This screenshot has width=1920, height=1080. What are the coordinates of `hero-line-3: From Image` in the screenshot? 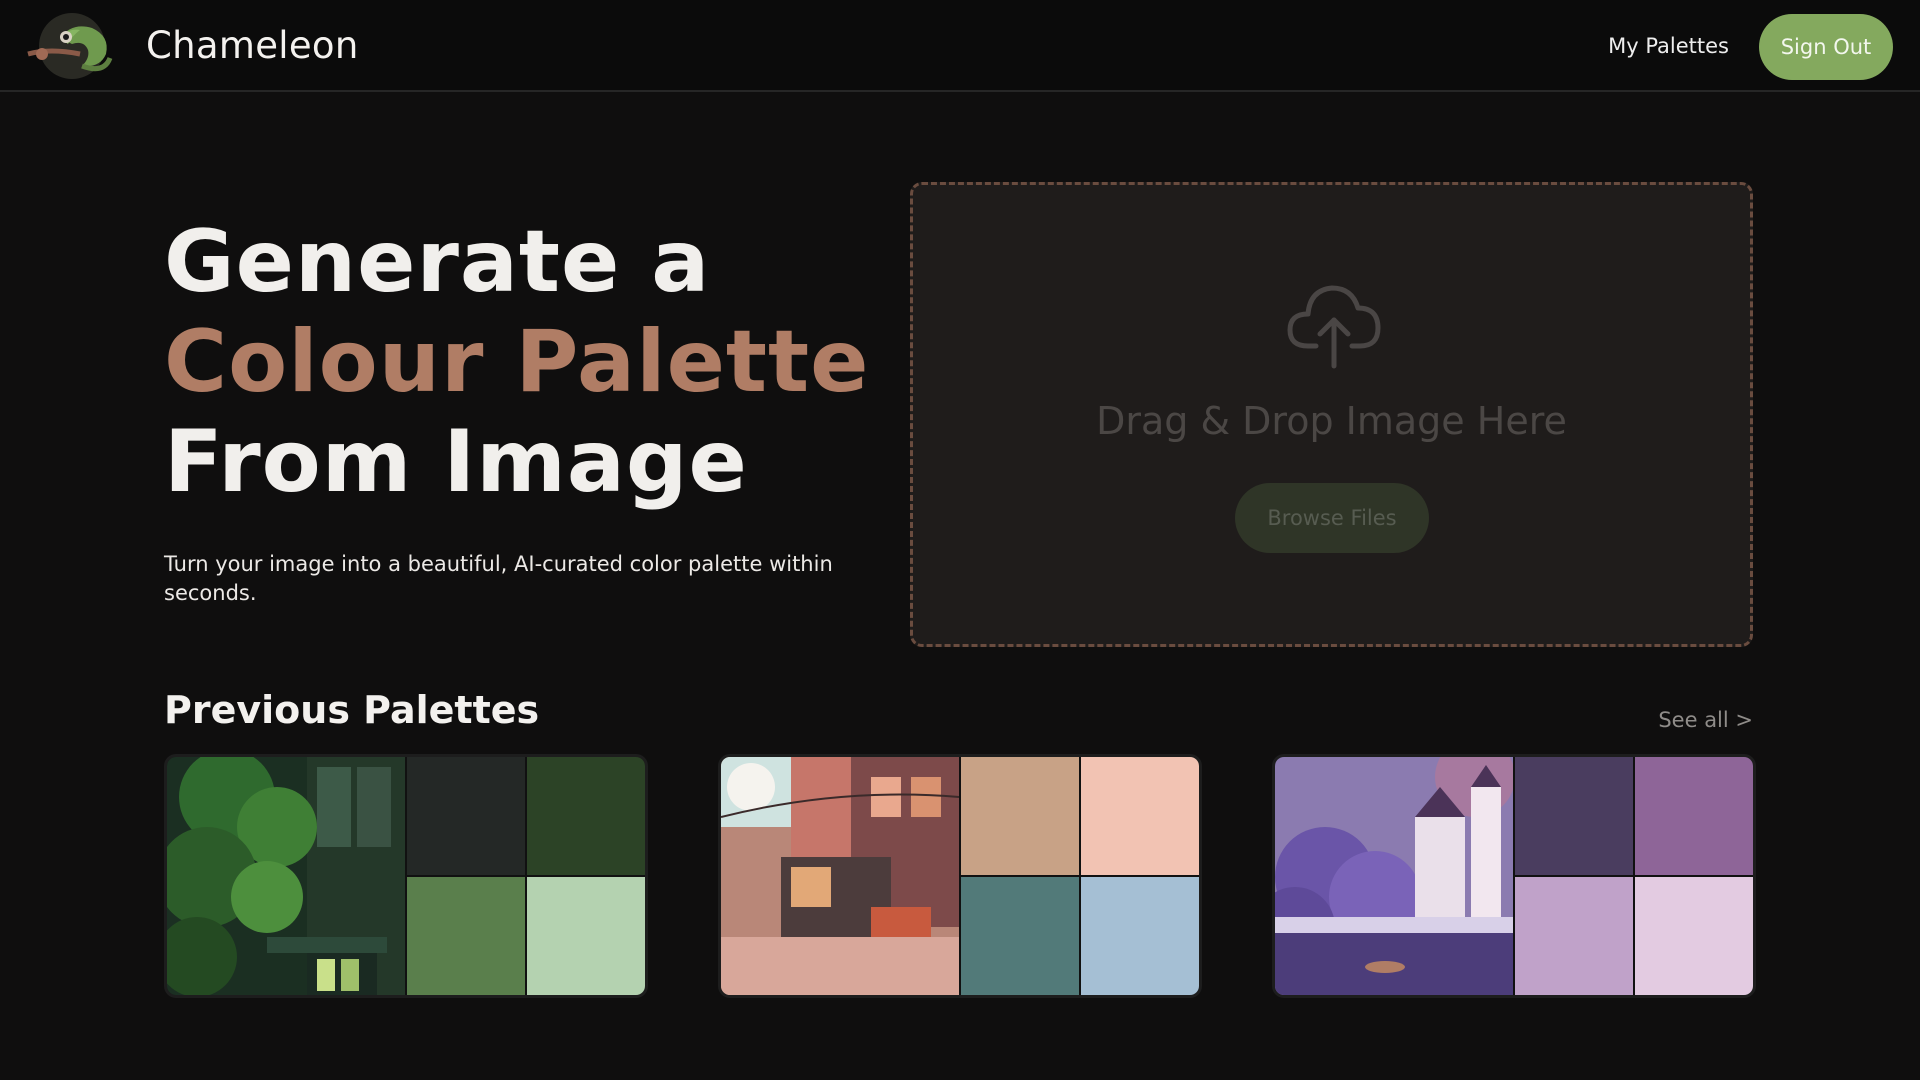 It's located at (456, 462).